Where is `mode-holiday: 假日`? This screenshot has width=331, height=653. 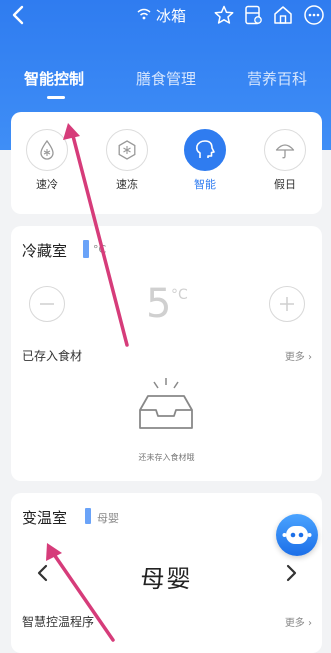
mode-holiday: 假日 is located at coordinates (285, 160).